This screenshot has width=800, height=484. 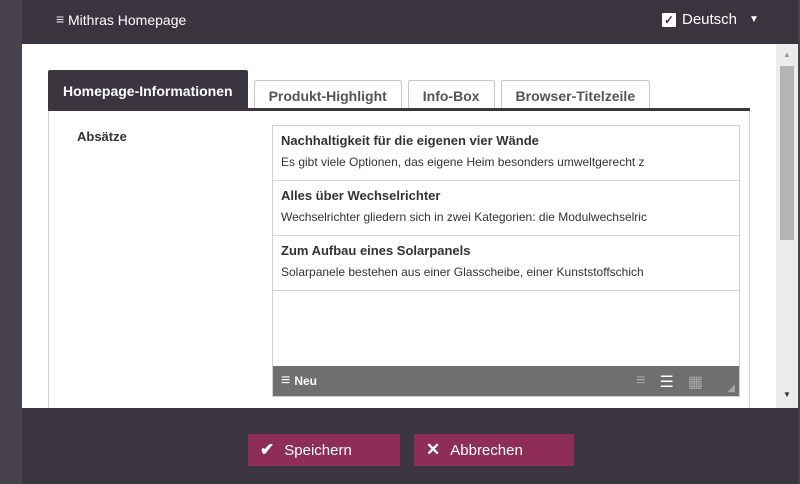 What do you see at coordinates (327, 95) in the screenshot?
I see `tab-produkt-highlight: Produkt-Highlight` at bounding box center [327, 95].